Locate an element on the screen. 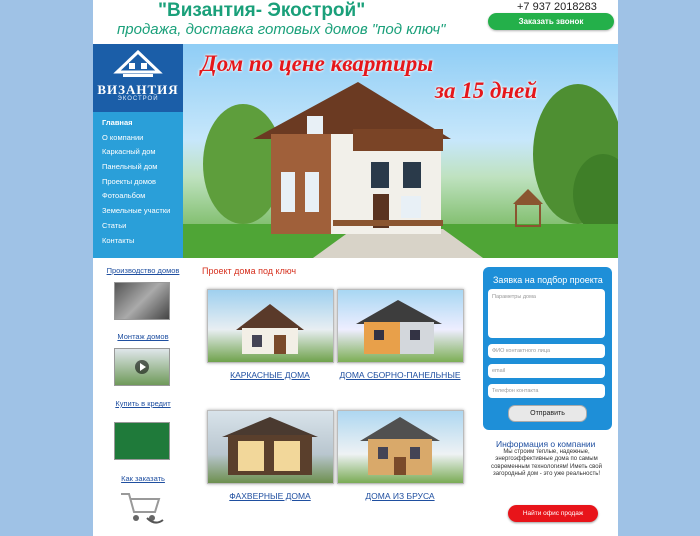 The height and width of the screenshot is (536, 700). play-icon is located at coordinates (142, 367).